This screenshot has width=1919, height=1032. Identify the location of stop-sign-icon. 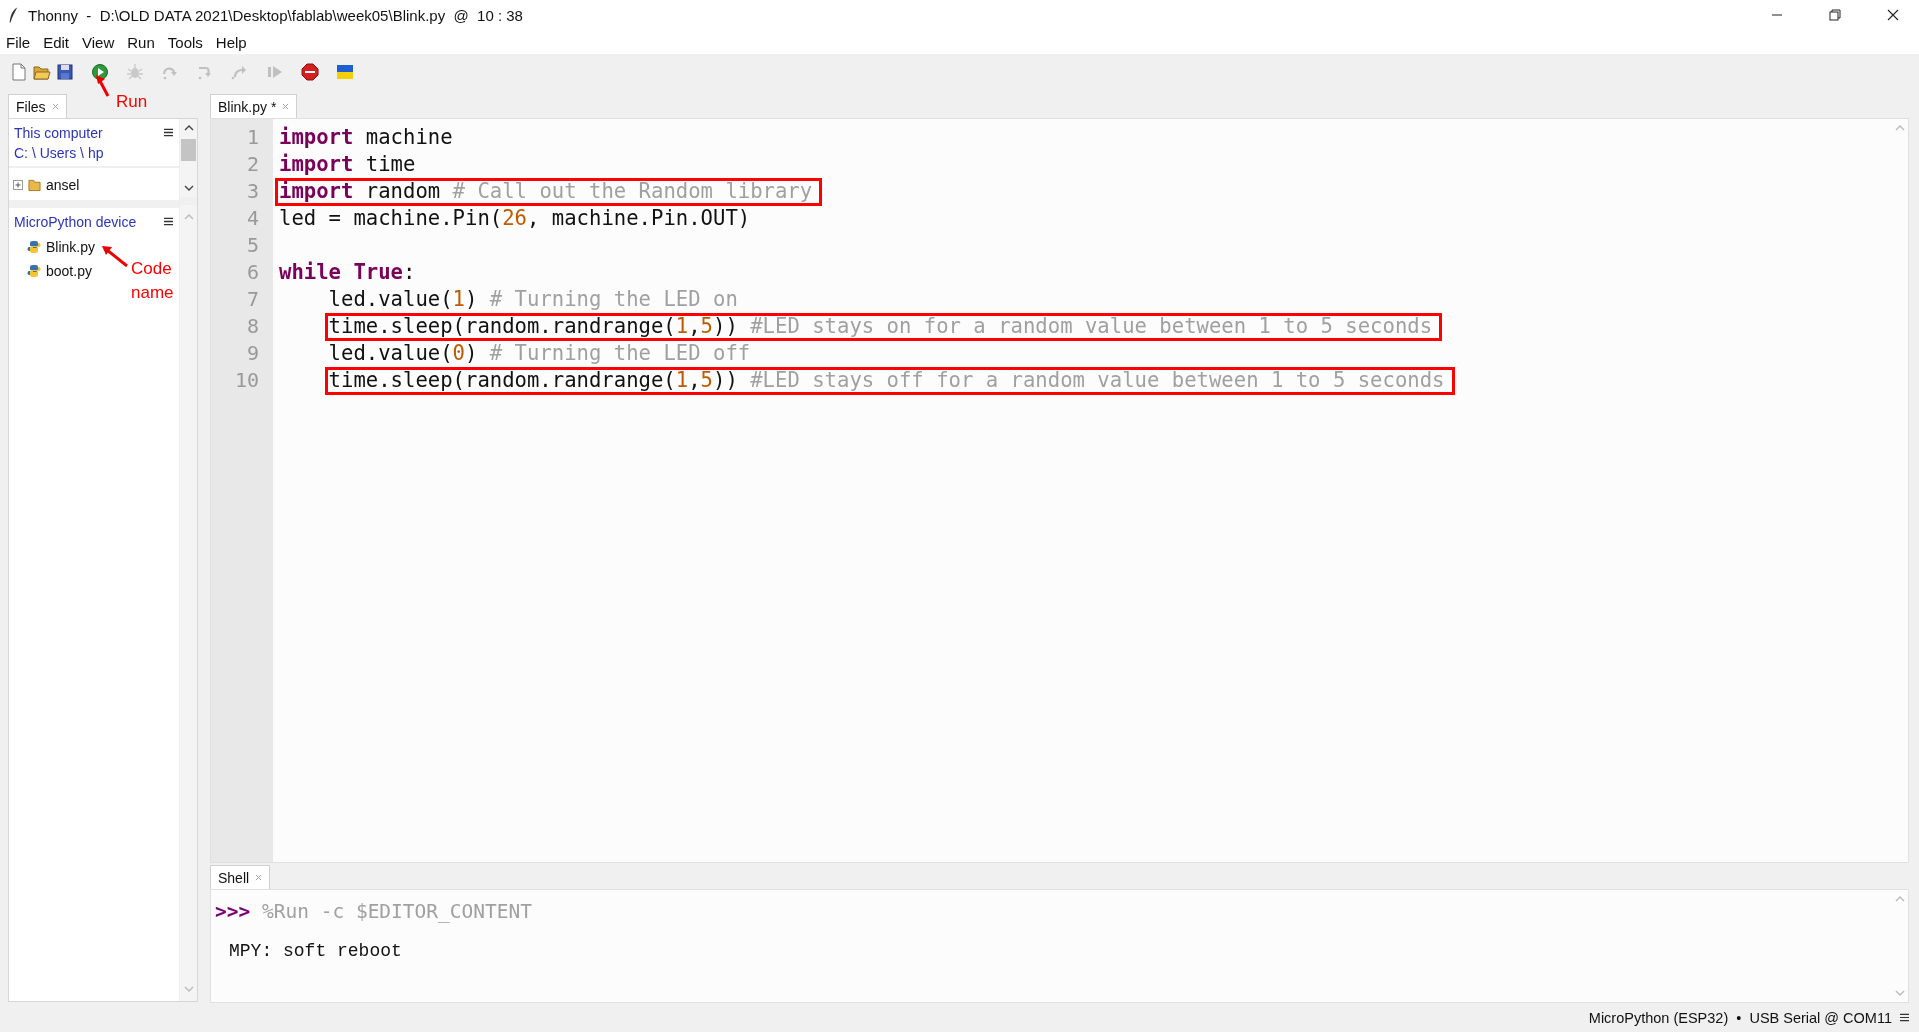
(310, 72).